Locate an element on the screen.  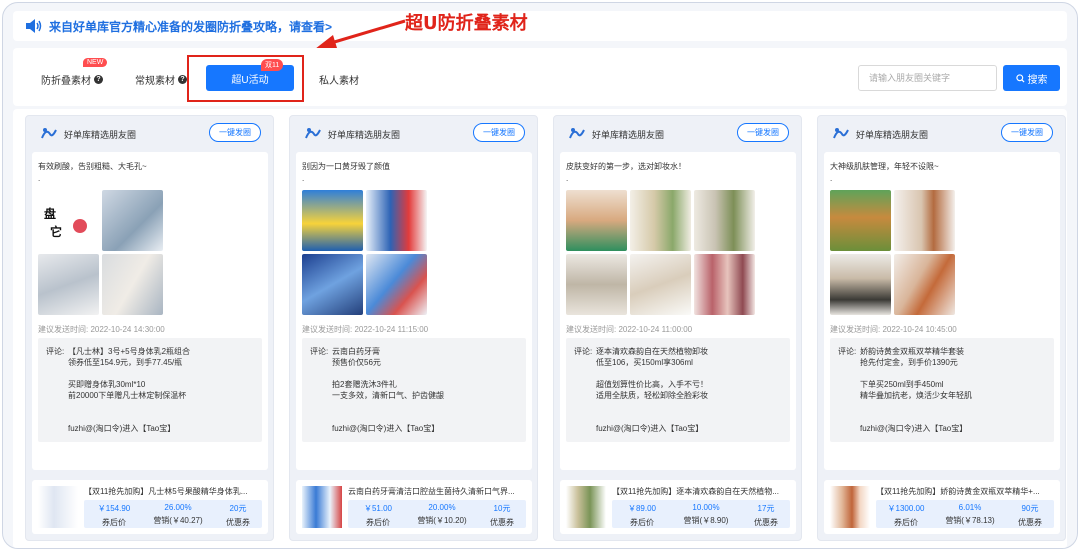
coupon-value: 10元 is located at coordinates (502, 508).